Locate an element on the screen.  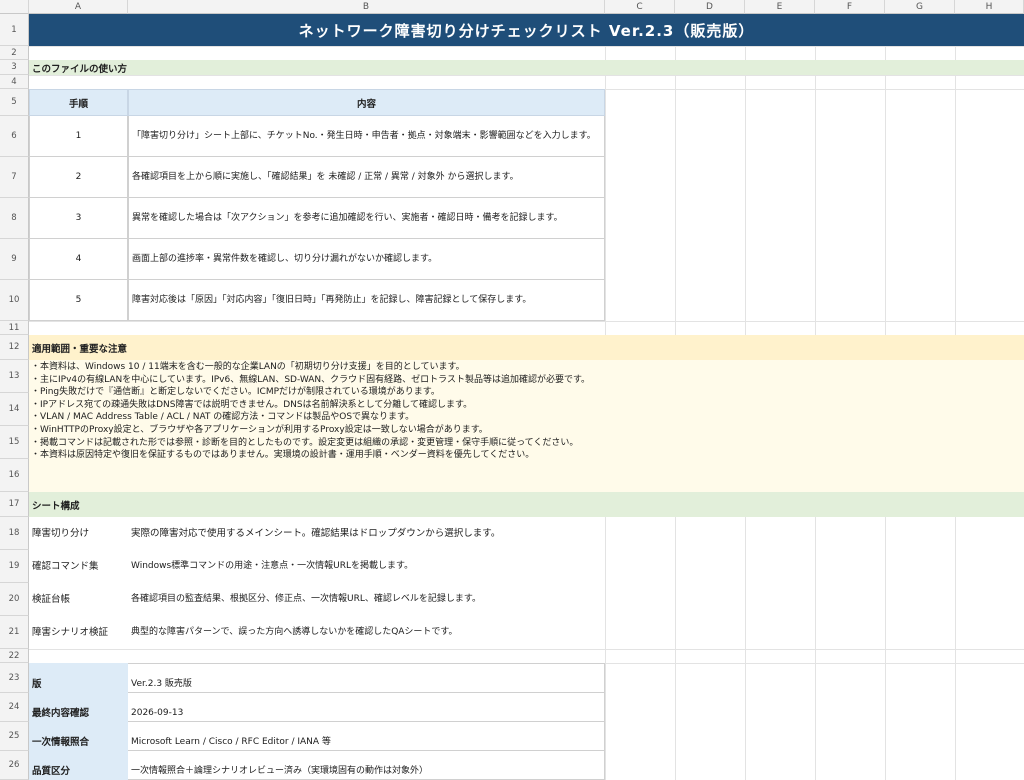
row-header: 5 is located at coordinates (14, 102).